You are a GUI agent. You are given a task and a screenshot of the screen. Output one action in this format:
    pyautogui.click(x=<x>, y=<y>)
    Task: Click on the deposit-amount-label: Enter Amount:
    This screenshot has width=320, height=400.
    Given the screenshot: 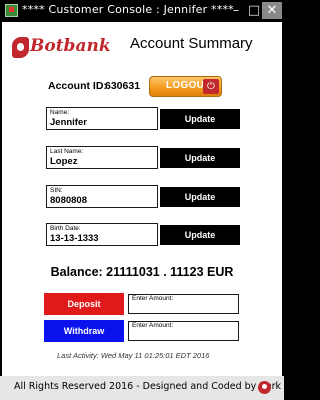 What is the action you would take?
    pyautogui.click(x=153, y=298)
    